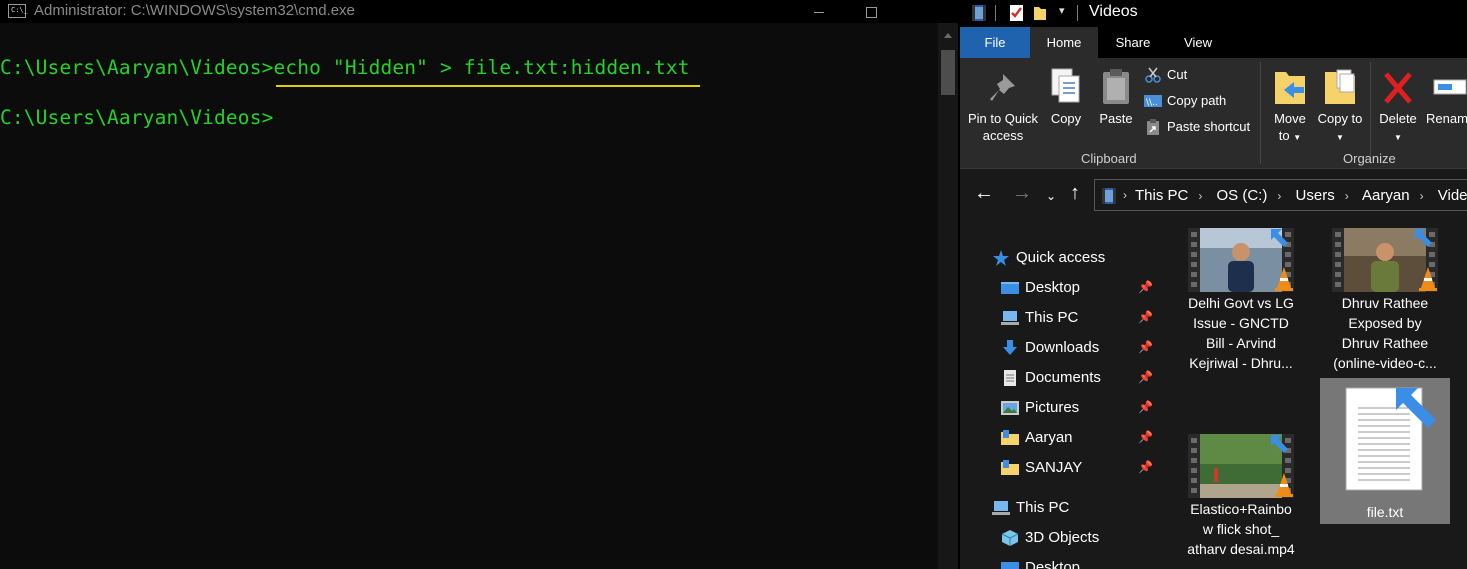  I want to click on recent-locations-chevron-icon: ⌄, so click(1051, 196).